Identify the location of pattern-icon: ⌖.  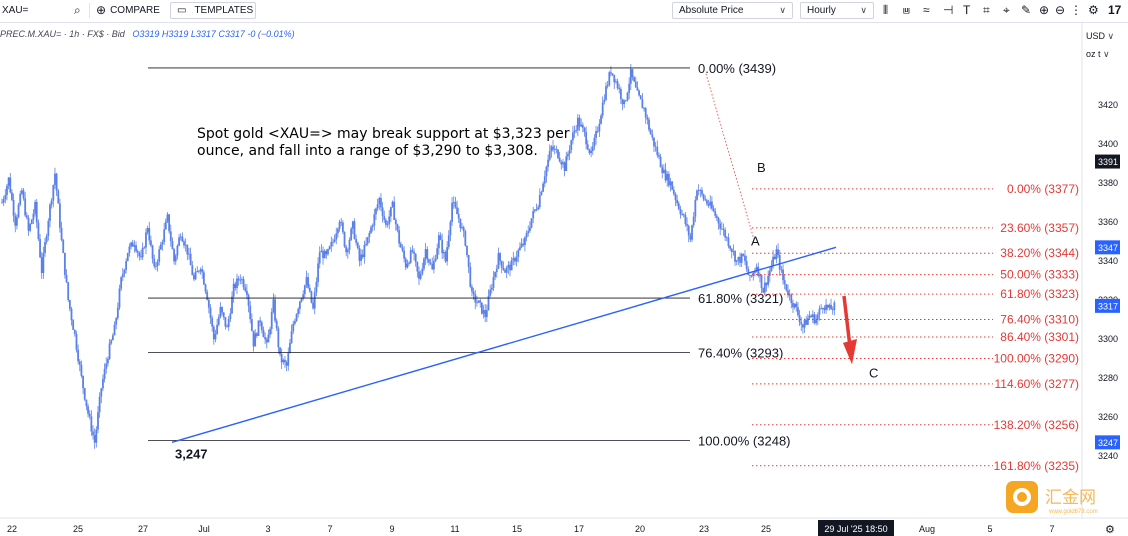
(1006, 10).